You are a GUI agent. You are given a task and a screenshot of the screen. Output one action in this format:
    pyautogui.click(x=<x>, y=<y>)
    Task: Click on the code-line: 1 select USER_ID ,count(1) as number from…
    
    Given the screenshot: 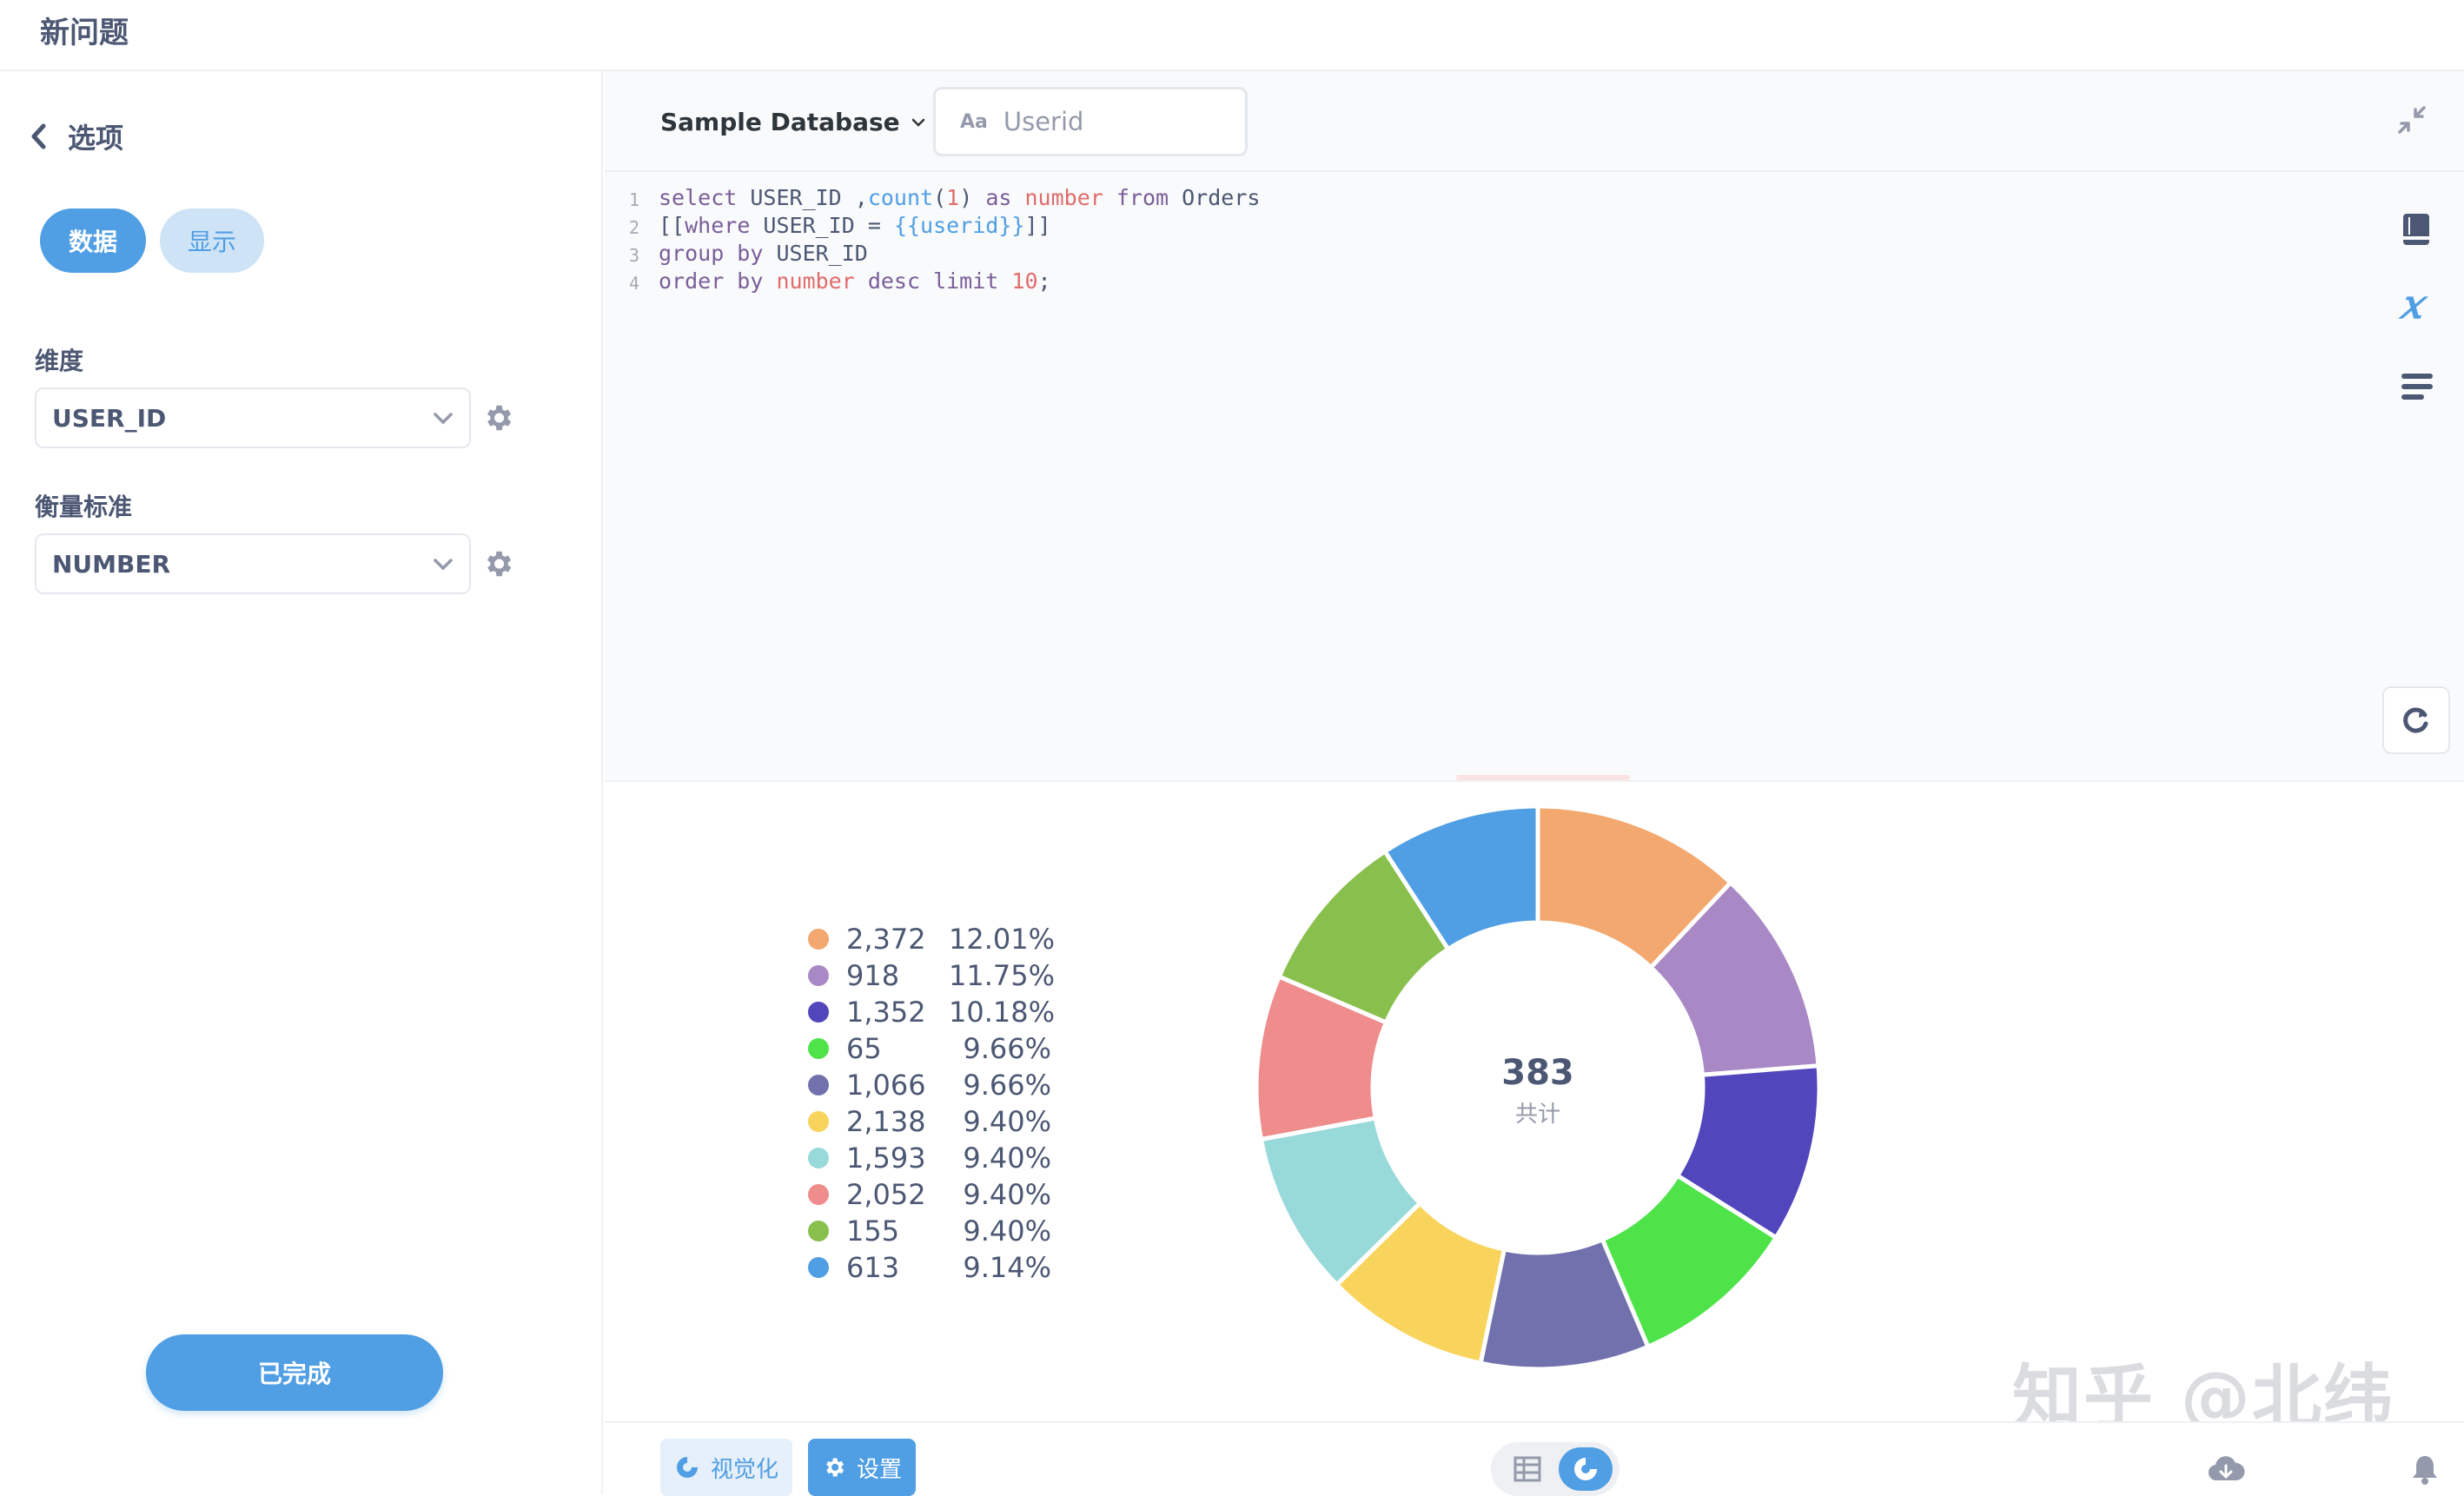 What is the action you would take?
    pyautogui.click(x=932, y=198)
    